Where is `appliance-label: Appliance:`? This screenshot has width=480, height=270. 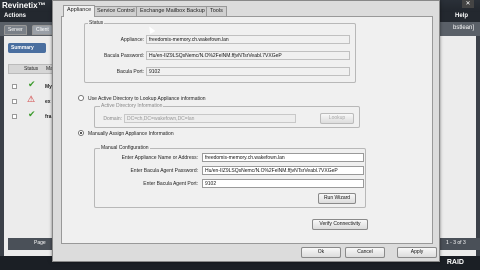 appliance-label: Appliance: is located at coordinates (132, 40).